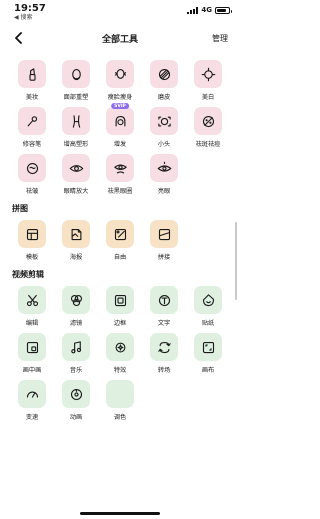 This screenshot has height=519, width=320. I want to click on tool-item: 亮眼, so click(164, 174).